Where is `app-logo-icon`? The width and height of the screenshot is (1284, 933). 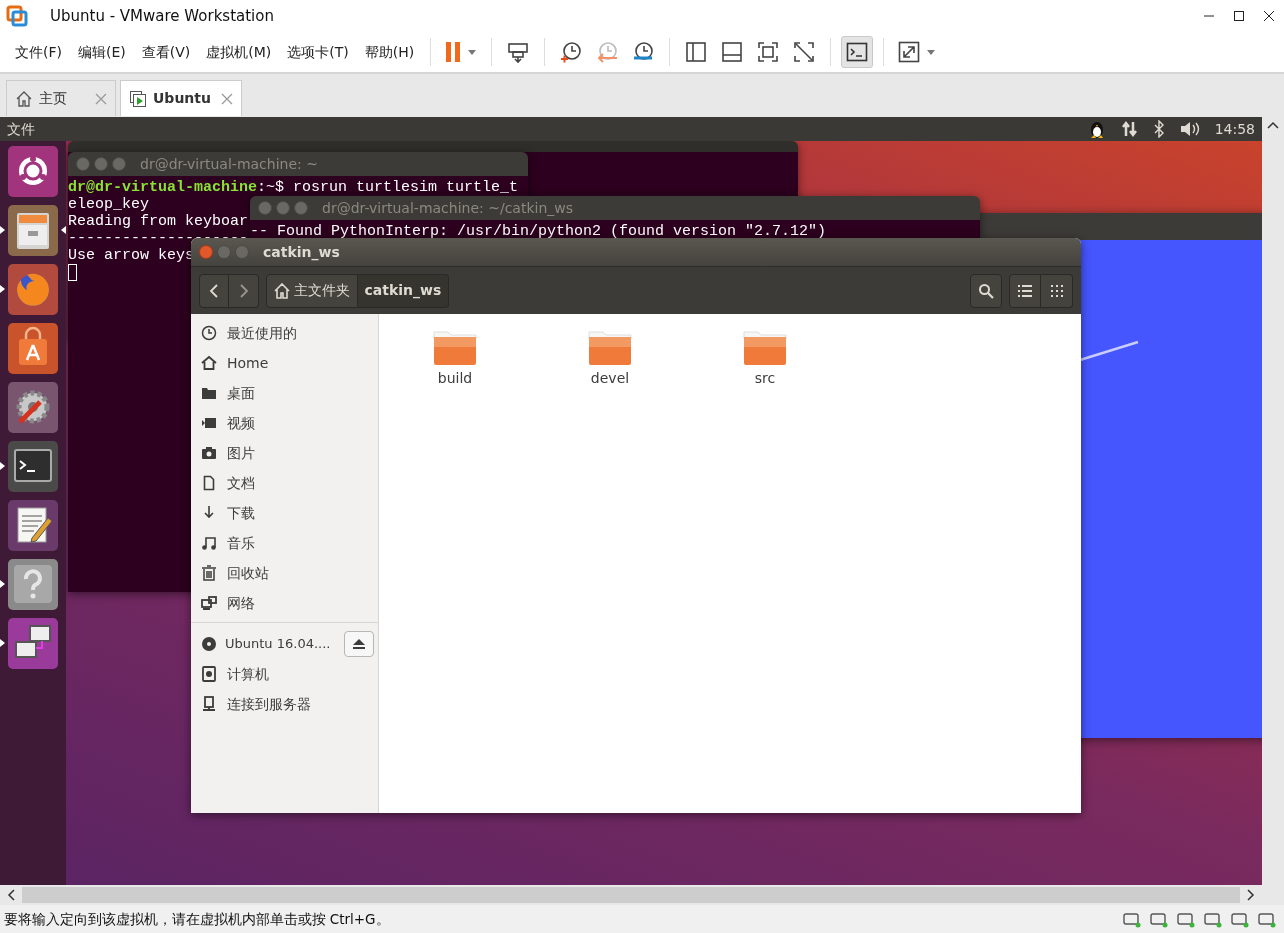
app-logo-icon is located at coordinates (17, 16).